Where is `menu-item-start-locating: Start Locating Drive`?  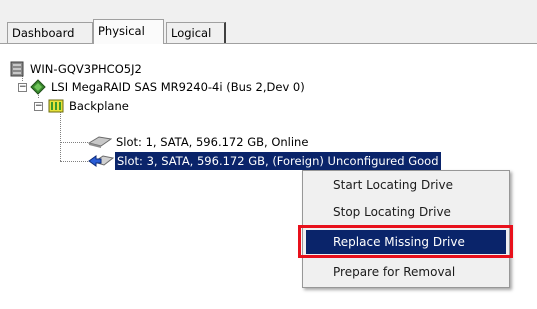 menu-item-start-locating: Start Locating Drive is located at coordinates (406, 185).